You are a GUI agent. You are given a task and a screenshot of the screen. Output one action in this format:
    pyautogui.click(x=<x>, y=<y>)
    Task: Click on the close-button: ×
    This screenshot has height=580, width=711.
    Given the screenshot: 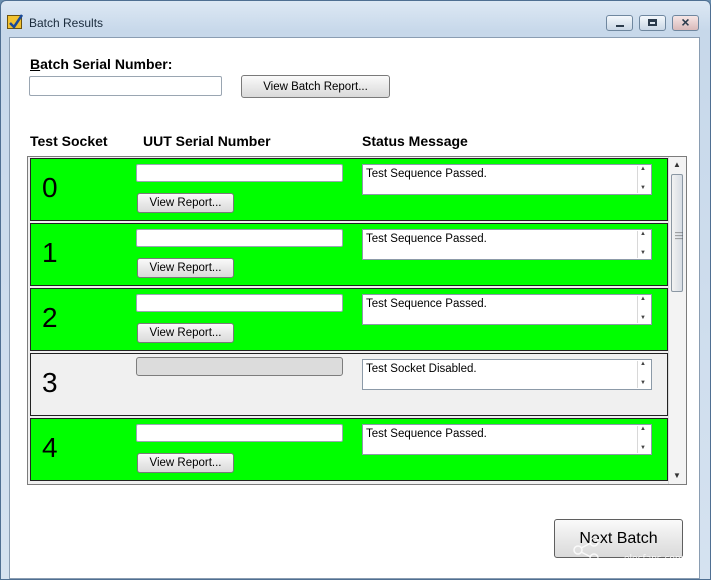 What is the action you would take?
    pyautogui.click(x=685, y=22)
    